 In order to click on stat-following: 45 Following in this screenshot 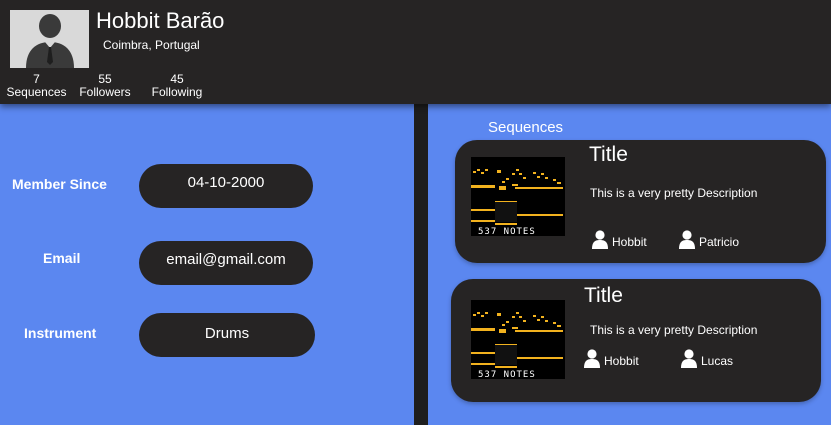, I will do `click(177, 86)`.